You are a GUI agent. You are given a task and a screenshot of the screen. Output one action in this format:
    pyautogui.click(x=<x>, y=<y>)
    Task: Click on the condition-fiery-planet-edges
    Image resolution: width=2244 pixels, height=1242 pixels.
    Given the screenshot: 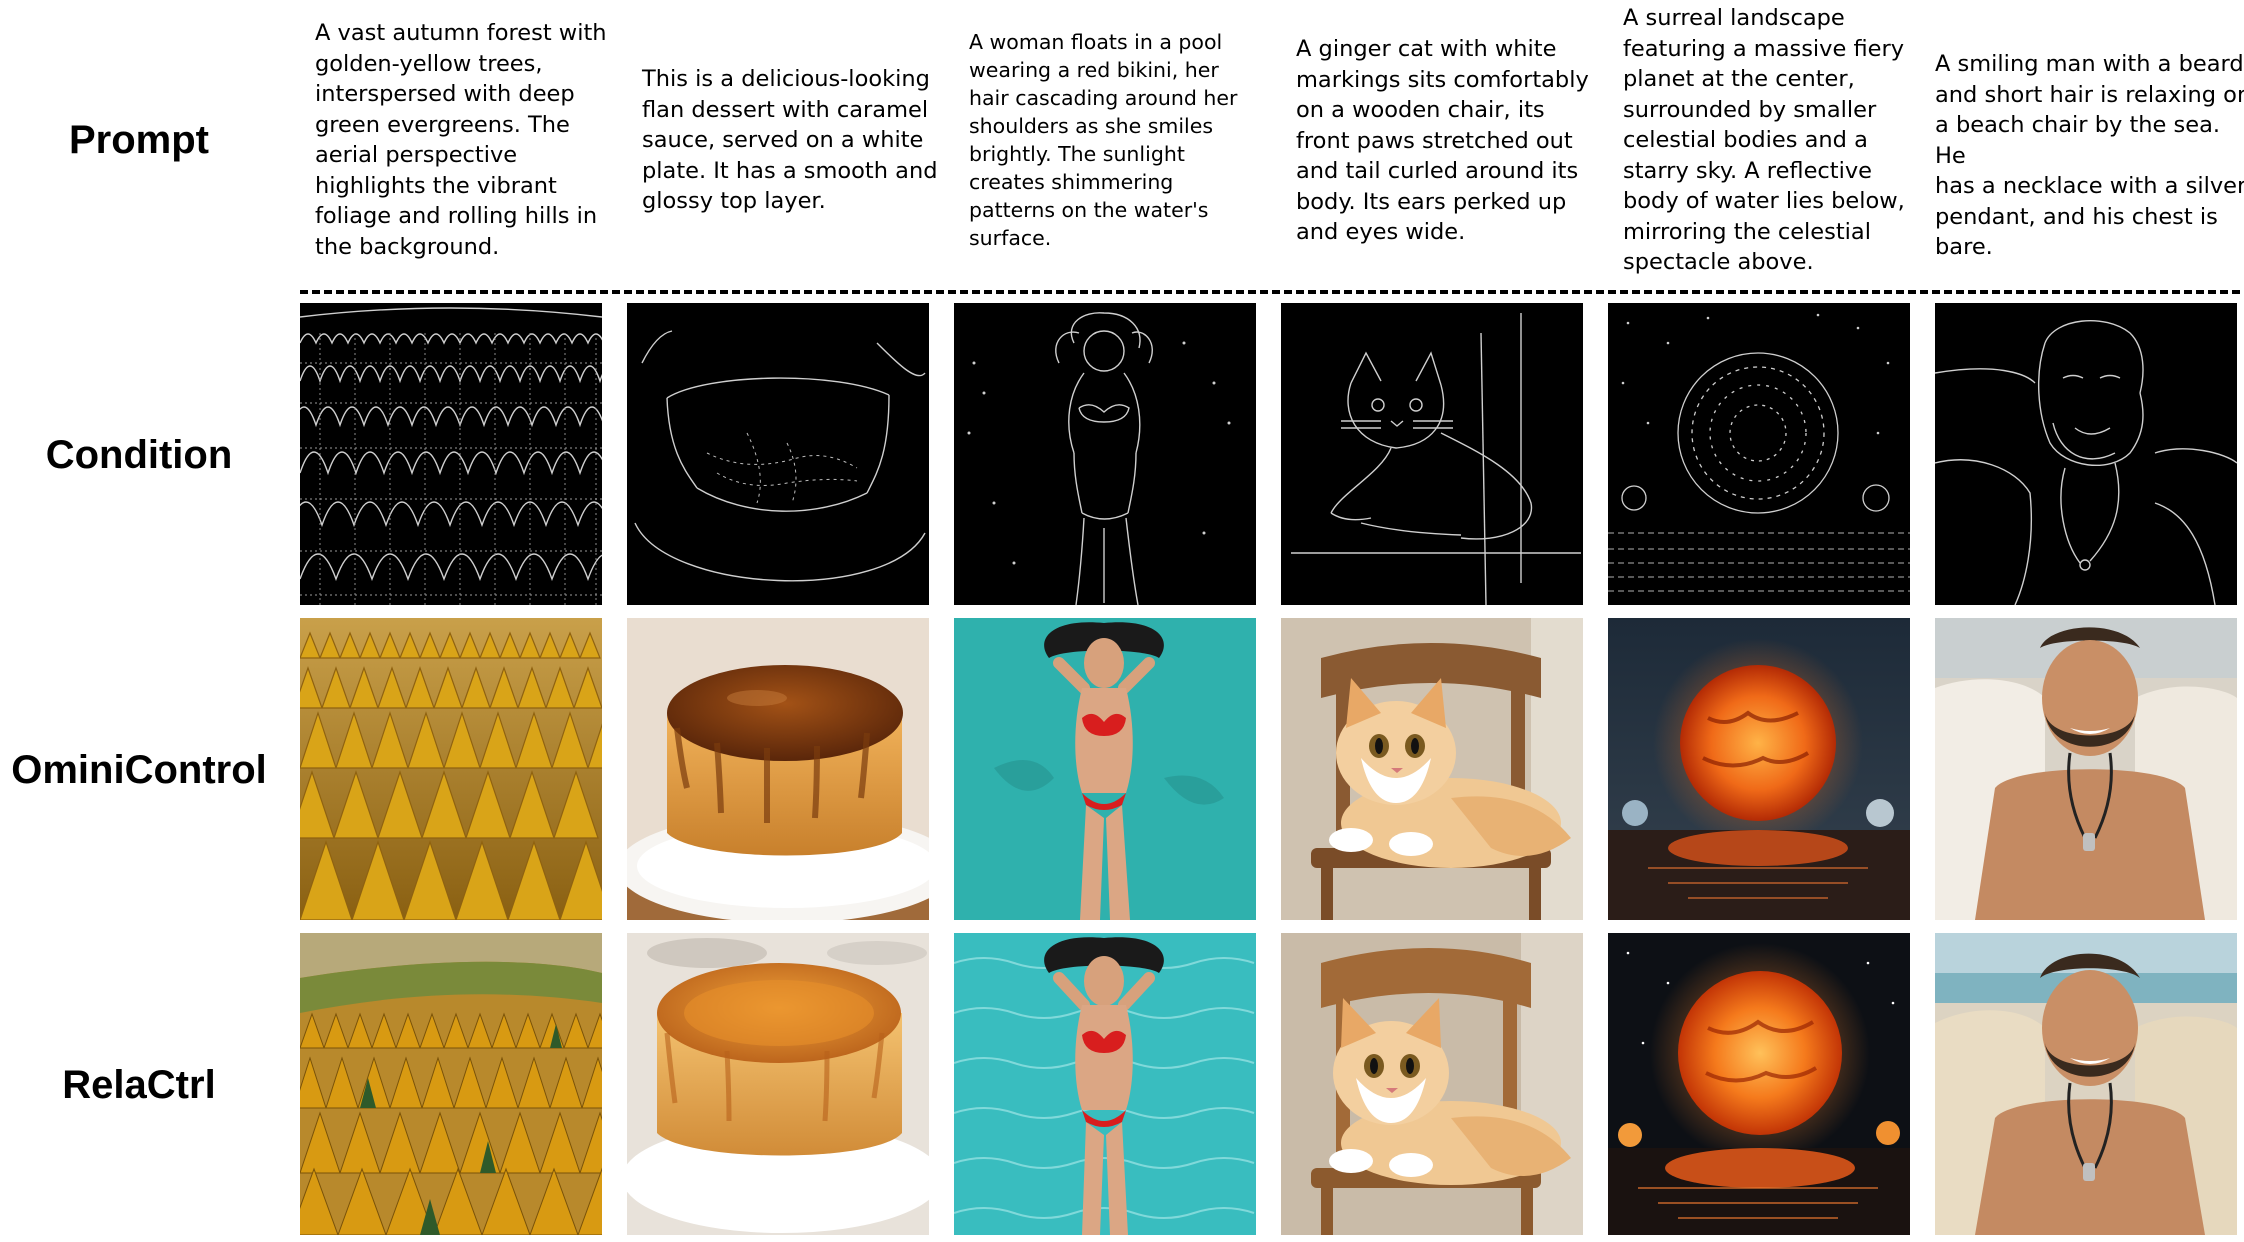 What is the action you would take?
    pyautogui.click(x=1759, y=454)
    